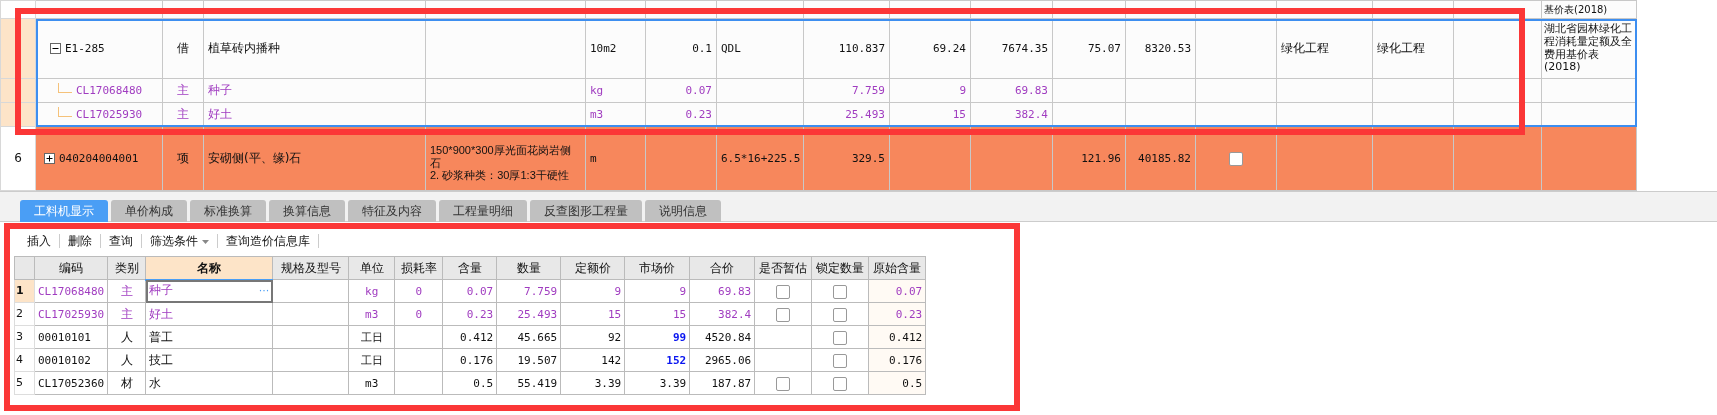 The height and width of the screenshot is (415, 1717). What do you see at coordinates (611, 360) in the screenshot?
I see `table-cell-text: 142` at bounding box center [611, 360].